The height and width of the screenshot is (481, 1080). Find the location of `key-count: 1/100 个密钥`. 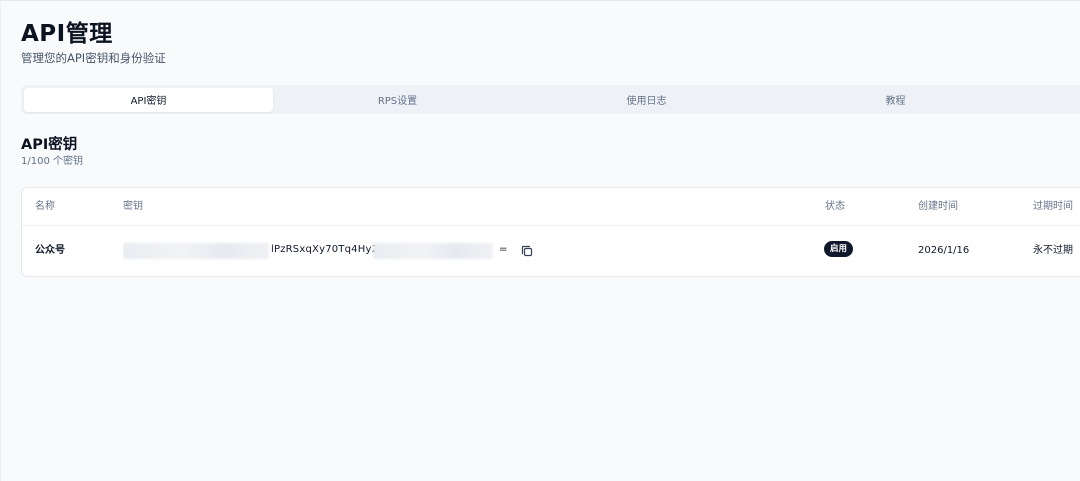

key-count: 1/100 个密钥 is located at coordinates (52, 161).